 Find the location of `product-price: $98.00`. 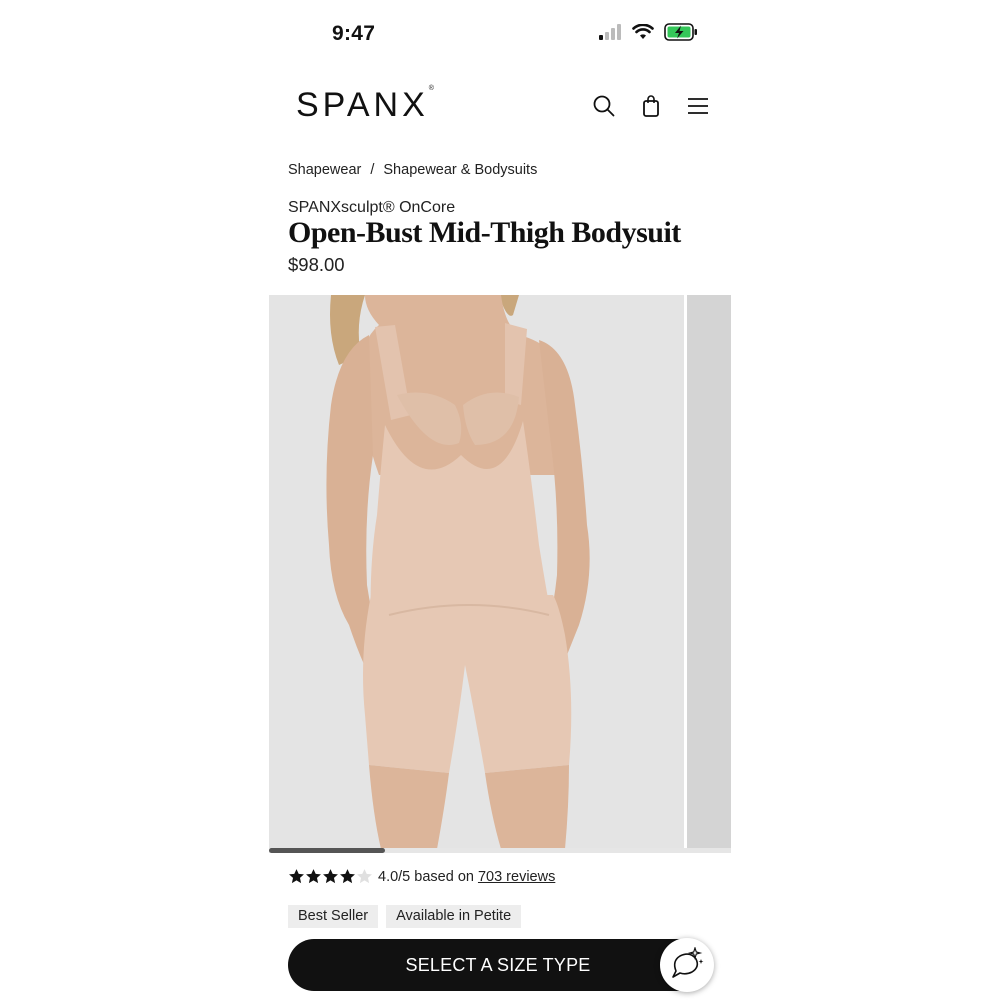

product-price: $98.00 is located at coordinates (316, 264).